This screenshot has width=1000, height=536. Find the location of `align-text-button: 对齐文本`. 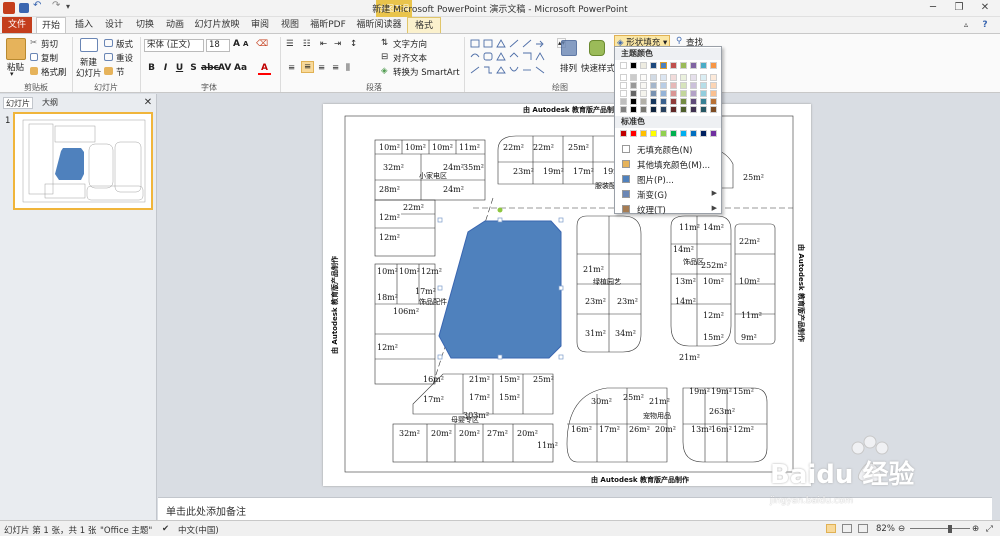

align-text-button: 对齐文本 is located at coordinates (410, 58).